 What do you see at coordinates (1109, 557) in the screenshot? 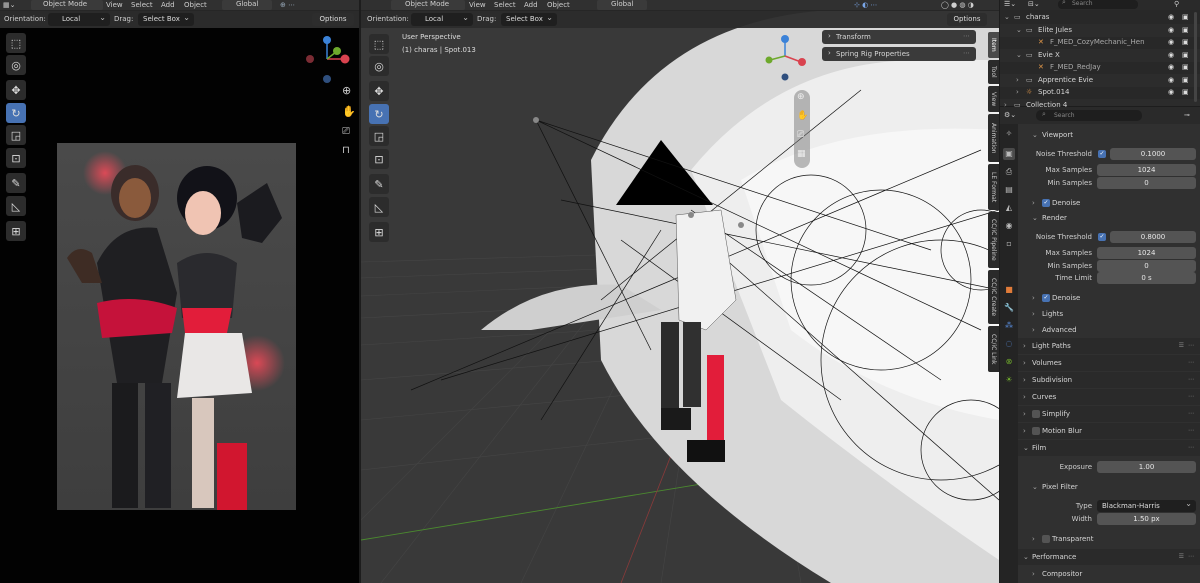
I see `panel-performance: ⌄ Performance ☰ ⋯` at bounding box center [1109, 557].